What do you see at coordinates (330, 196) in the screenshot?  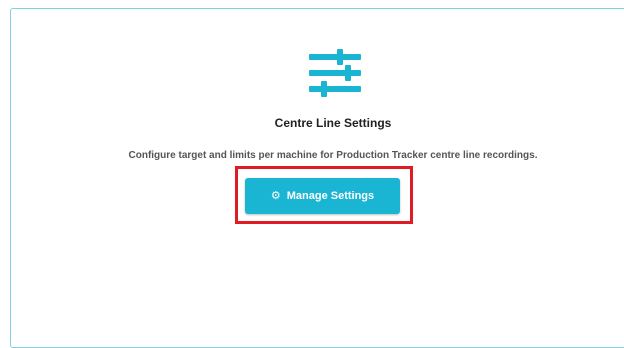 I see `manage-settings-label: Manage Settings` at bounding box center [330, 196].